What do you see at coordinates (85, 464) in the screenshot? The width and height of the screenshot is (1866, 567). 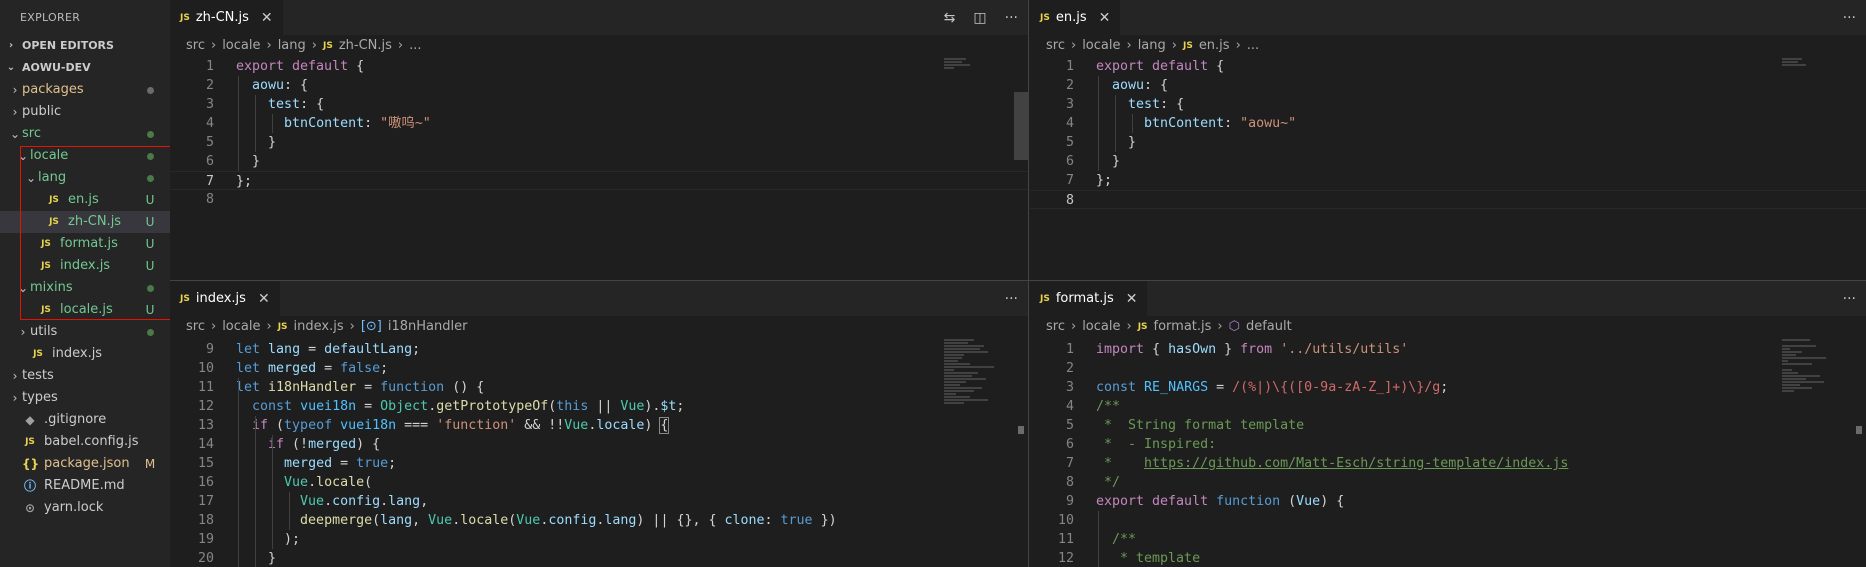 I see `tree-item-package-json: {} package.json M` at bounding box center [85, 464].